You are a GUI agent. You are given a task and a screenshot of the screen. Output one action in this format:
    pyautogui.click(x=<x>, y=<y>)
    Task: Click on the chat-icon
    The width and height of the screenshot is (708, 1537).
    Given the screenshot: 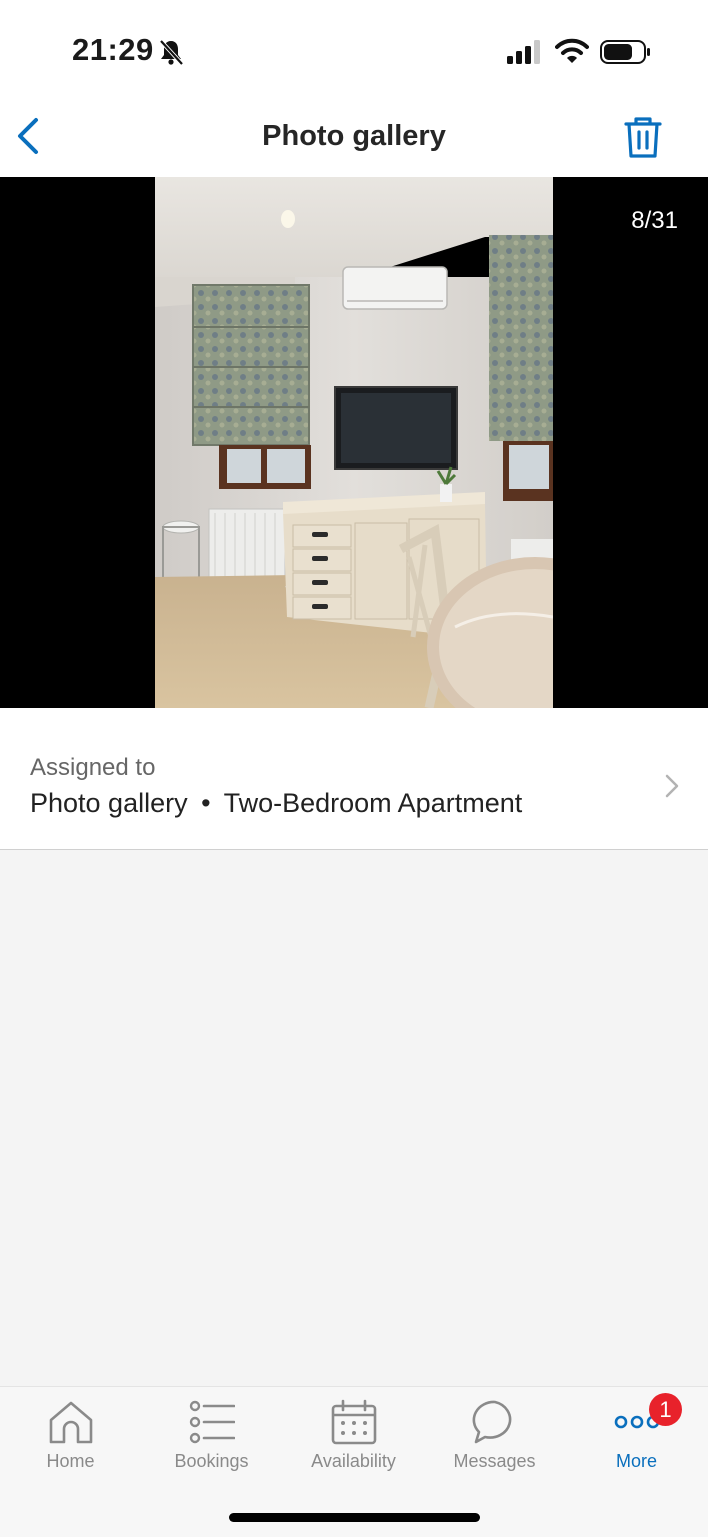 What is the action you would take?
    pyautogui.click(x=492, y=1422)
    